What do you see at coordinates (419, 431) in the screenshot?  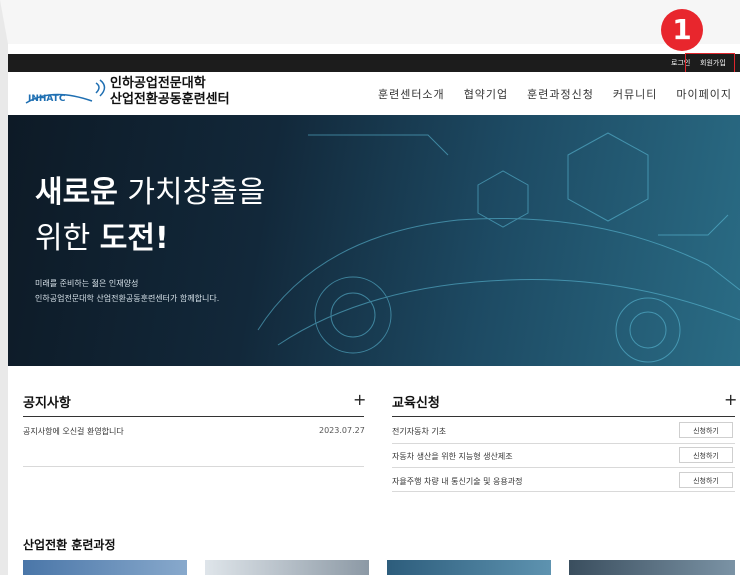 I see `course-item-1: 전기자동차 기초` at bounding box center [419, 431].